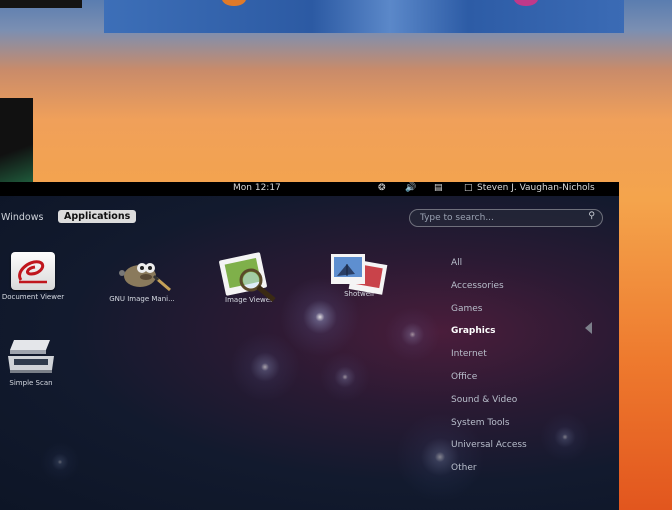 The image size is (672, 510). What do you see at coordinates (489, 286) in the screenshot?
I see `category-accessories: Accessories` at bounding box center [489, 286].